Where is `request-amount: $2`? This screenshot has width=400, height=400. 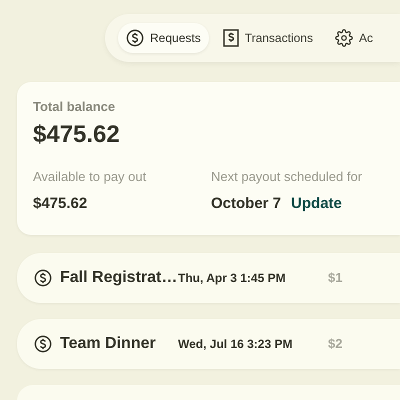
request-amount: $2 is located at coordinates (335, 344).